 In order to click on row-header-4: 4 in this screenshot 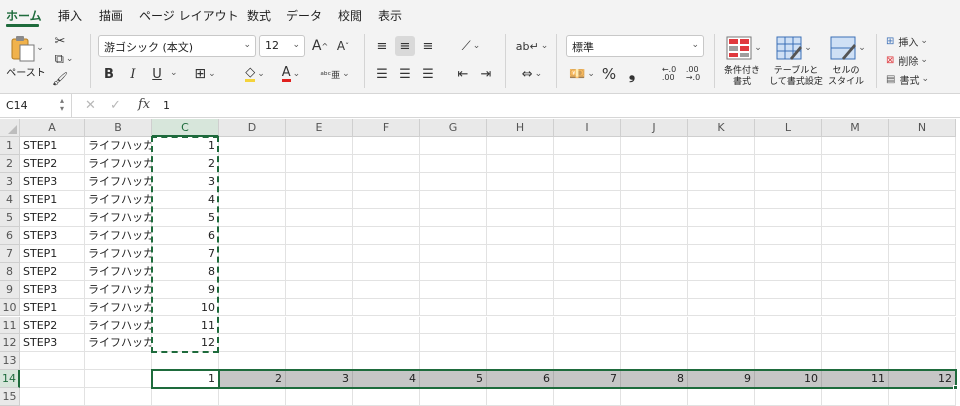, I will do `click(10, 199)`.